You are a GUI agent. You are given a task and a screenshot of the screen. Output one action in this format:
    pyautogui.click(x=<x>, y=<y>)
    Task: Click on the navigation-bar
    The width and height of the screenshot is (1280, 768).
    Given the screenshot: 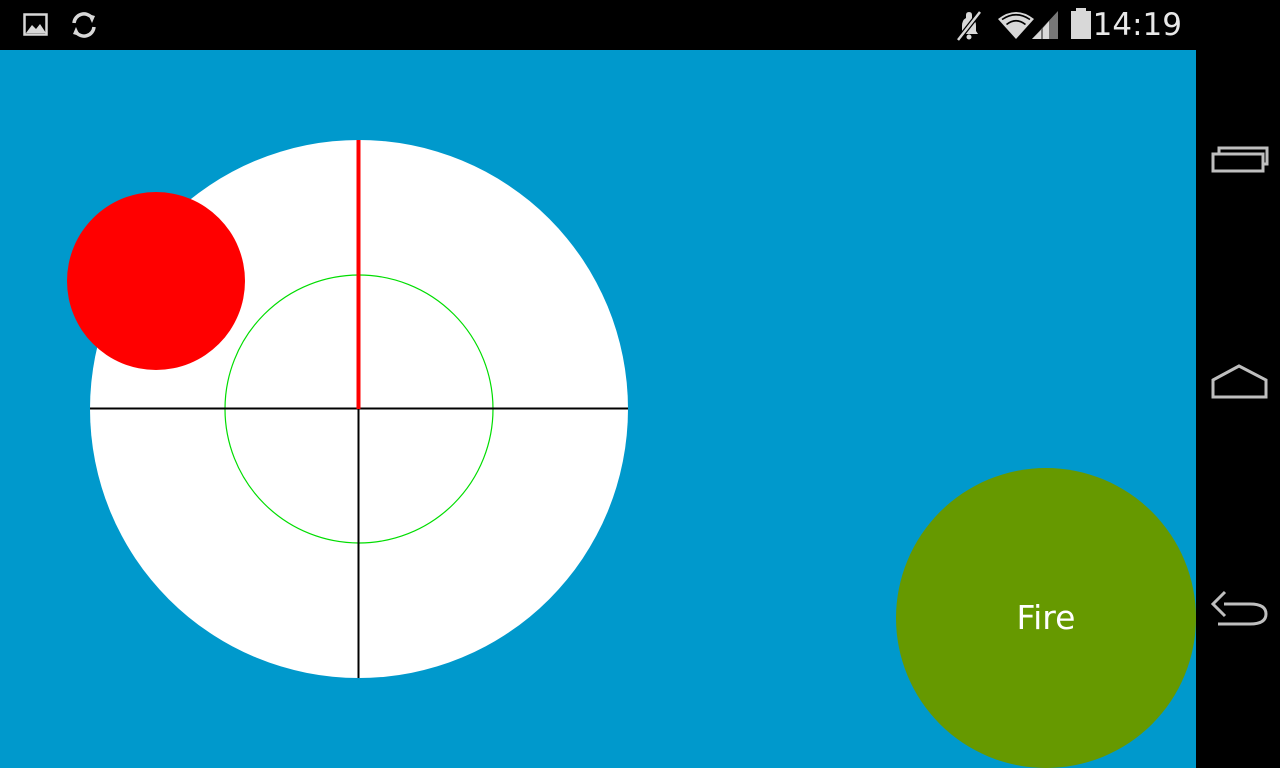 What is the action you would take?
    pyautogui.click(x=1238, y=384)
    